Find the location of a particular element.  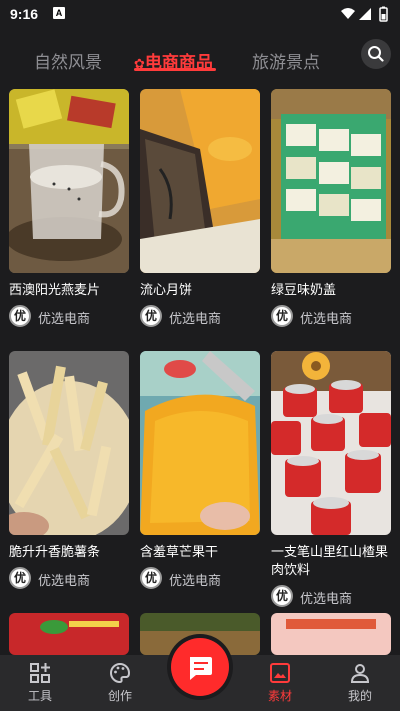

center-action-button is located at coordinates (200, 667).